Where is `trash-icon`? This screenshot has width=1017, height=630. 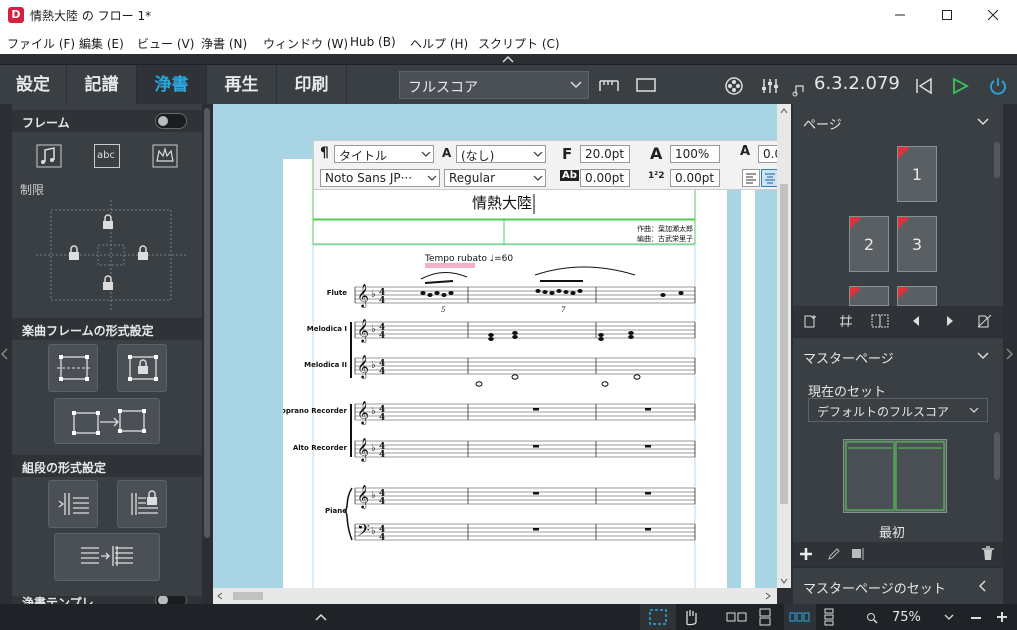
trash-icon is located at coordinates (988, 553).